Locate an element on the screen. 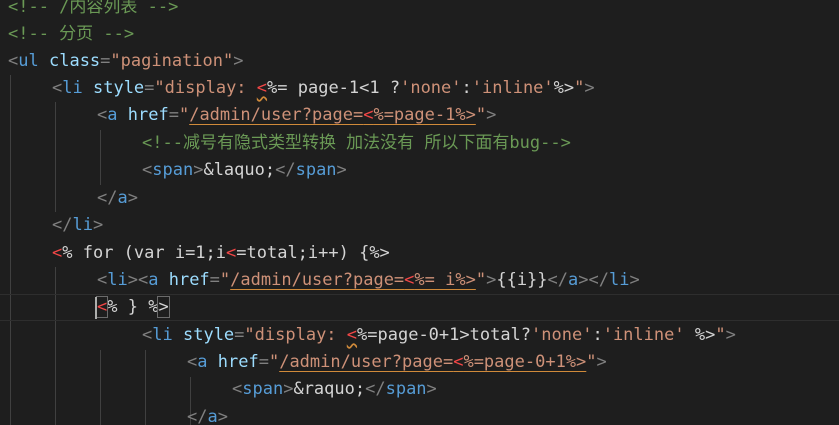 This screenshot has height=425, width=839. code-line-1: <!-- /内容列表 --> is located at coordinates (93, 10).